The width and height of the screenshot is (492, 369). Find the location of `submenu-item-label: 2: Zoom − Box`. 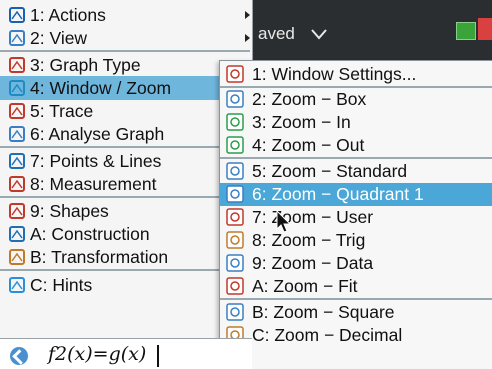

submenu-item-label: 2: Zoom − Box is located at coordinates (309, 99).